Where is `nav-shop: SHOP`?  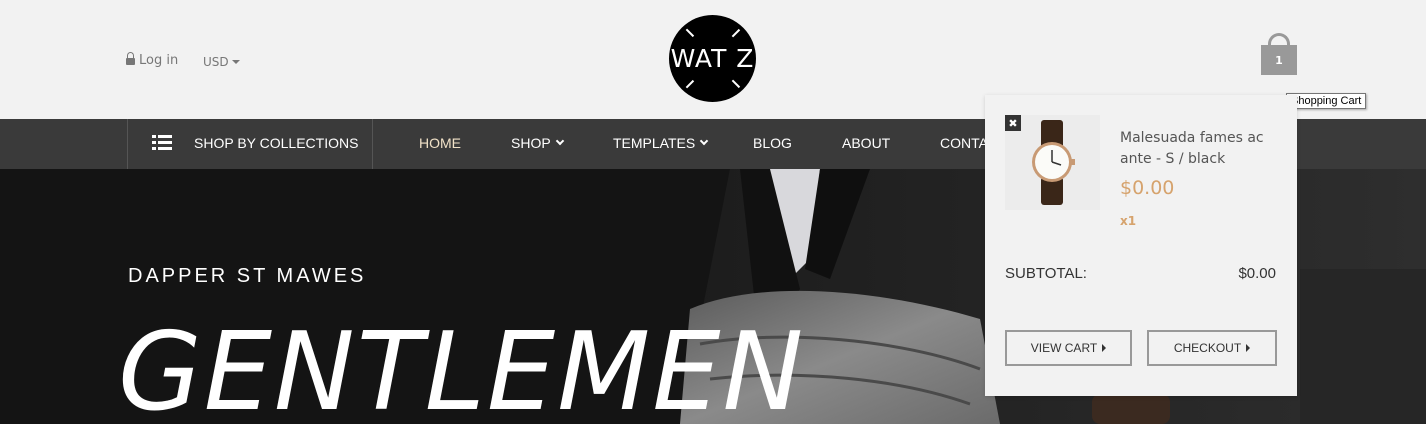
nav-shop: SHOP is located at coordinates (537, 143).